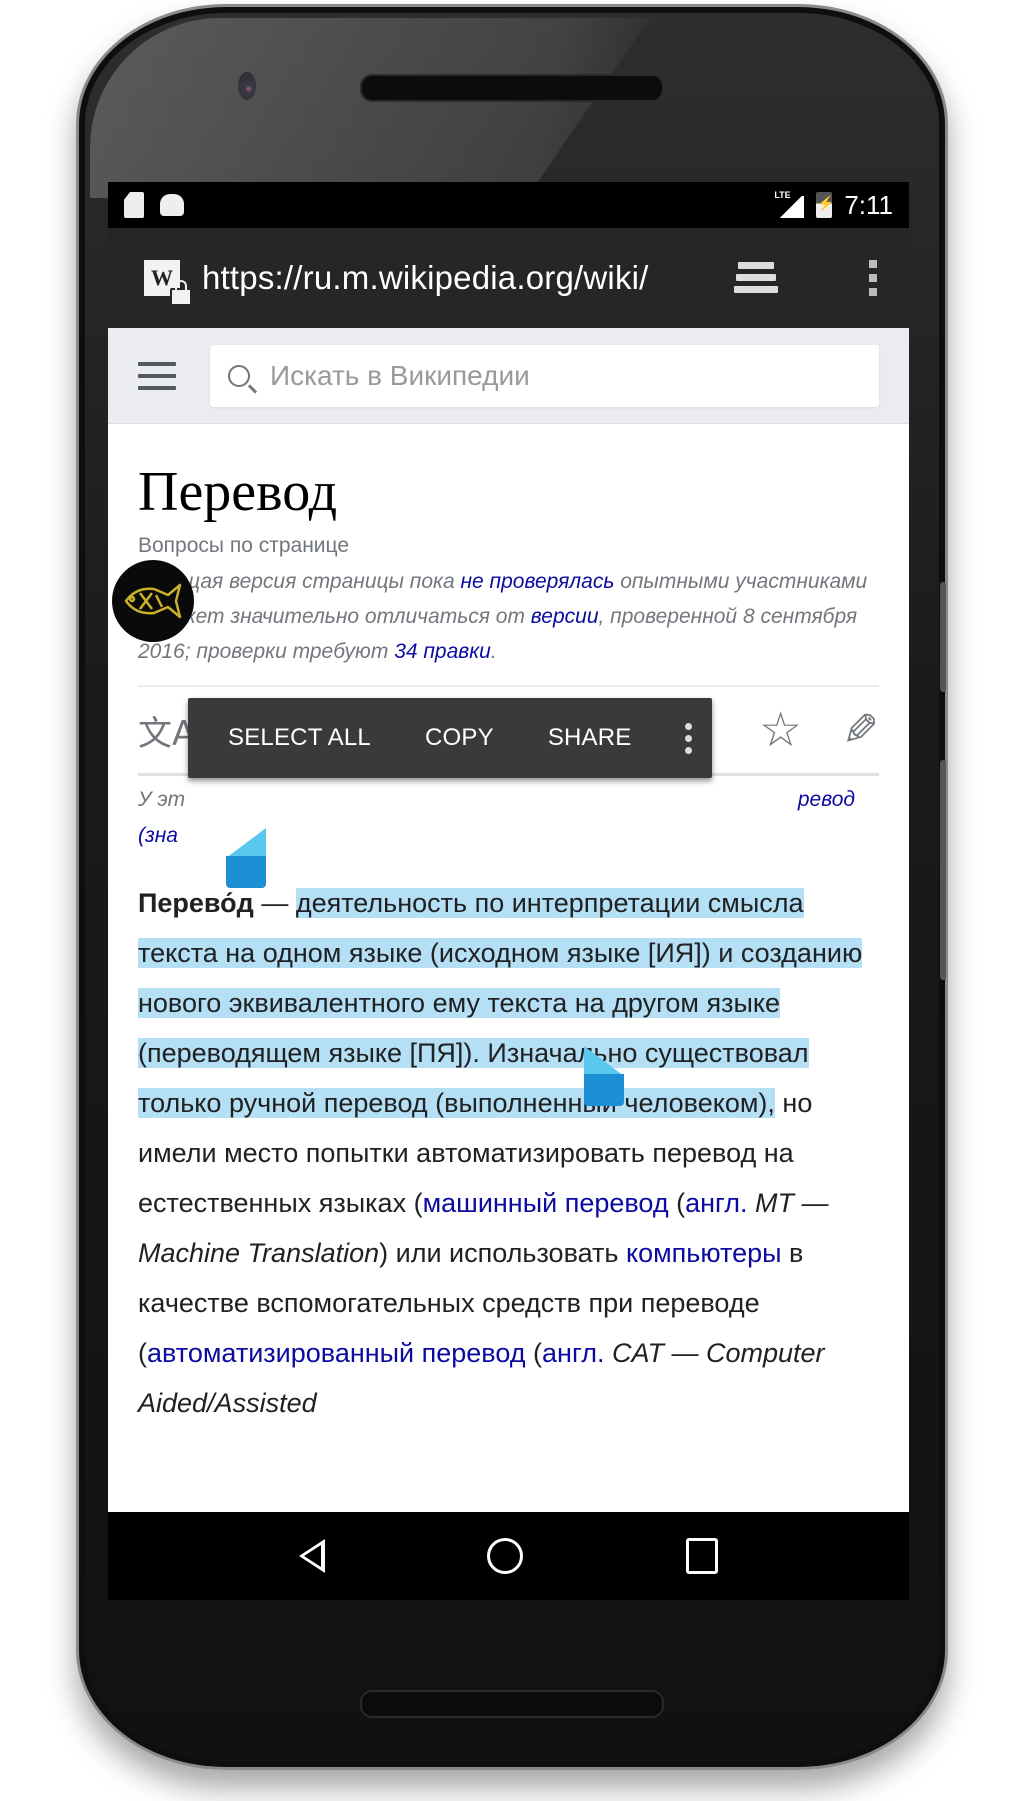  Describe the element at coordinates (157, 375) in the screenshot. I see `menu-icon` at that location.